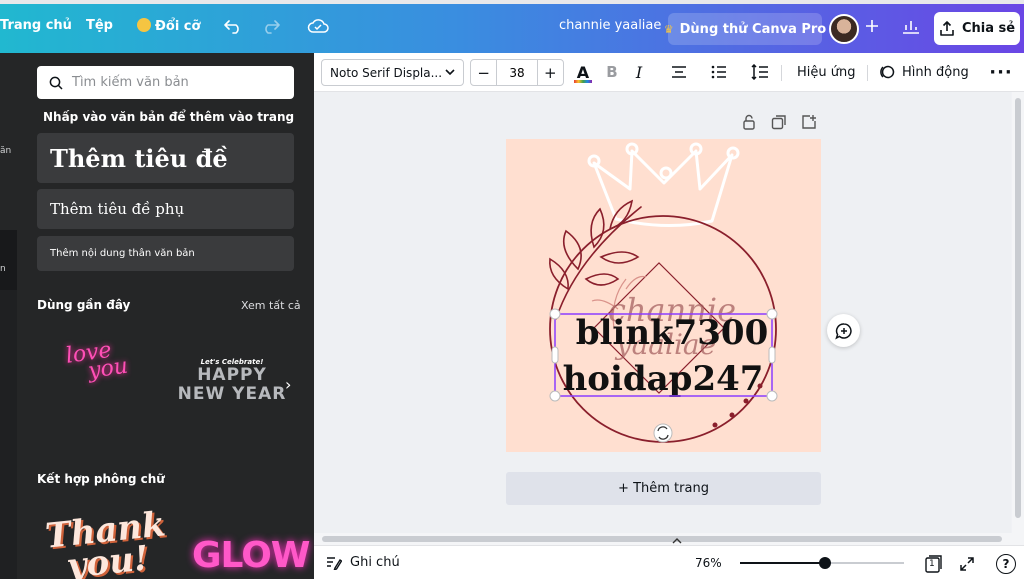 The height and width of the screenshot is (579, 1024). Describe the element at coordinates (780, 123) in the screenshot. I see `duplicate-page-icon` at that location.